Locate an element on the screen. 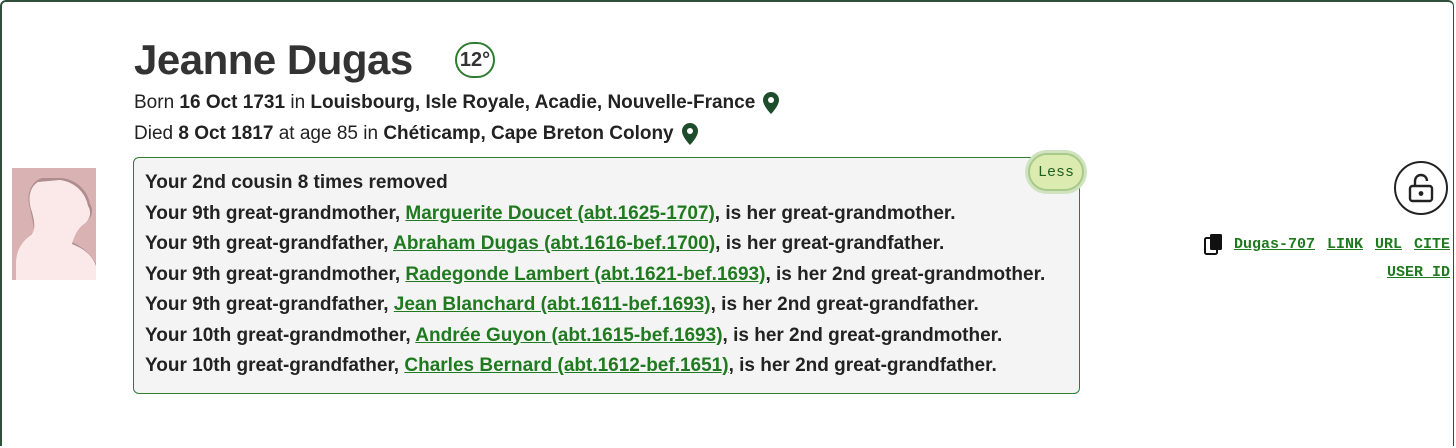  birth-date: 16 Oct 1731 is located at coordinates (232, 102).